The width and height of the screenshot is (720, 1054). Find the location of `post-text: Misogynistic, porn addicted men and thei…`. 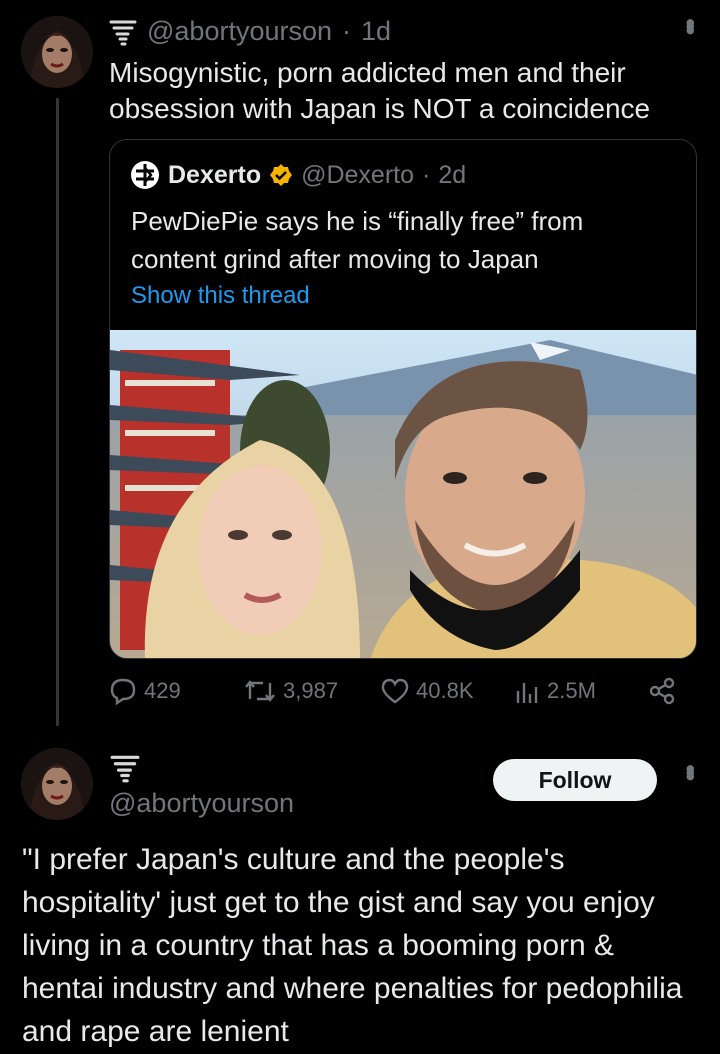

post-text: Misogynistic, porn addicted men and thei… is located at coordinates (380, 90).